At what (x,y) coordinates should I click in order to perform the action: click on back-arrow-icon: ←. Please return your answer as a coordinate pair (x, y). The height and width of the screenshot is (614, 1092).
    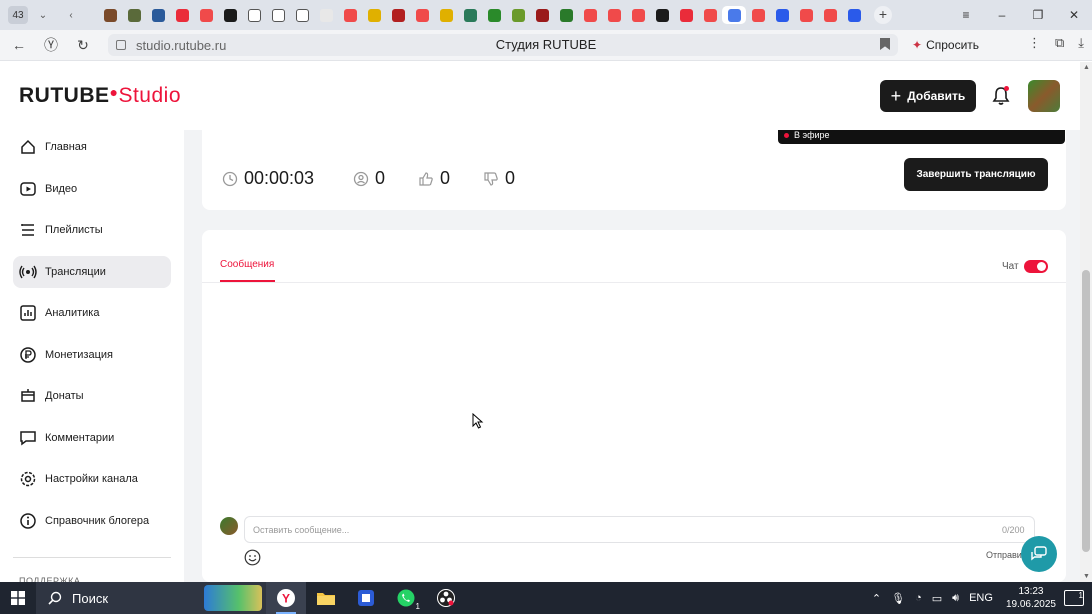
    Looking at the image, I should click on (19, 45).